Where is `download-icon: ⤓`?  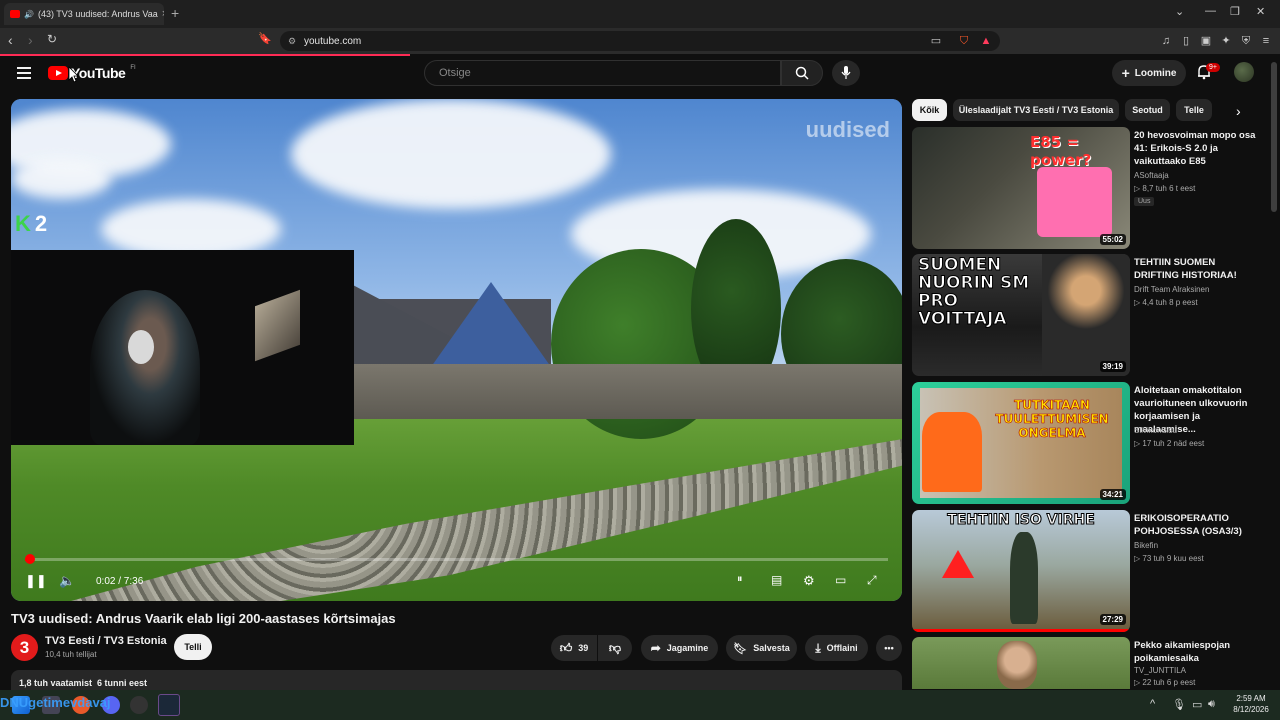 download-icon: ⤓ is located at coordinates (818, 647).